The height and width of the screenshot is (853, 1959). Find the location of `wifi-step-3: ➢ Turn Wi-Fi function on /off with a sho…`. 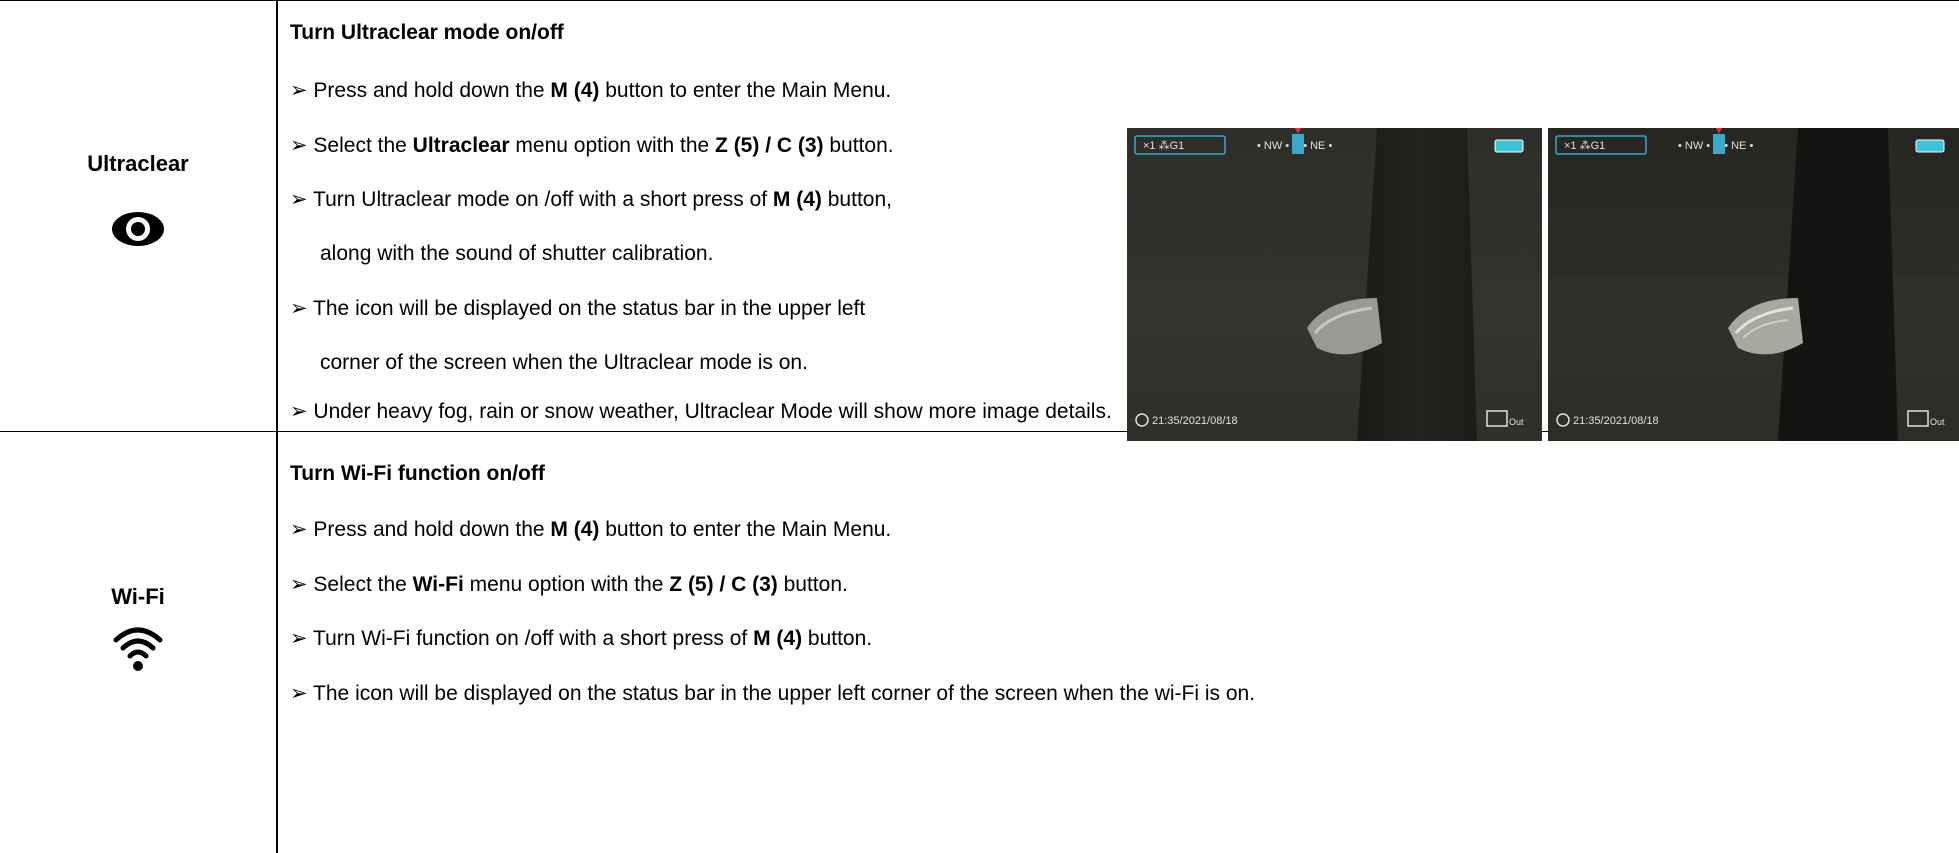

wifi-step-3: ➢ Turn Wi-Fi function on /off with a sho… is located at coordinates (581, 638).